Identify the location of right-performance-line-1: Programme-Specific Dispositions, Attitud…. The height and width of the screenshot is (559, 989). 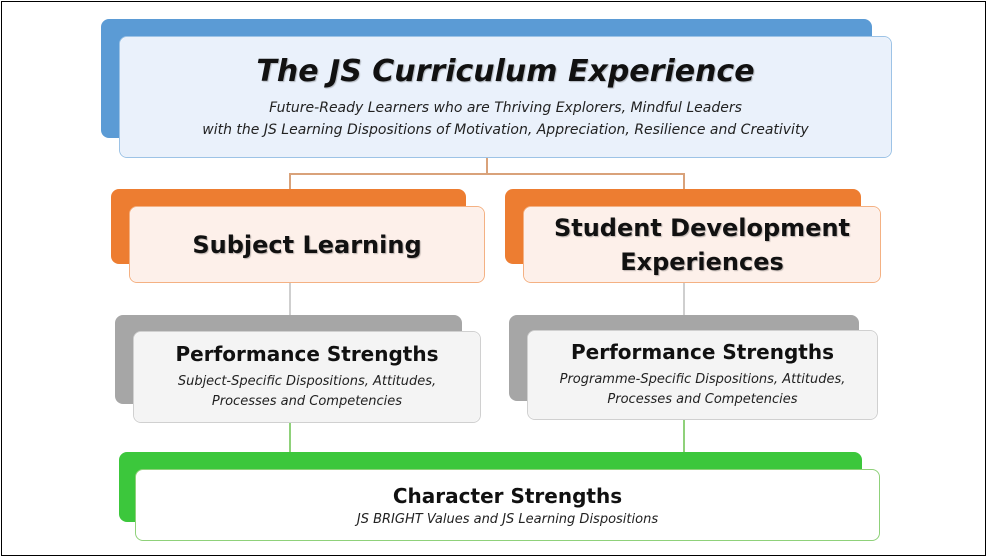
(702, 379).